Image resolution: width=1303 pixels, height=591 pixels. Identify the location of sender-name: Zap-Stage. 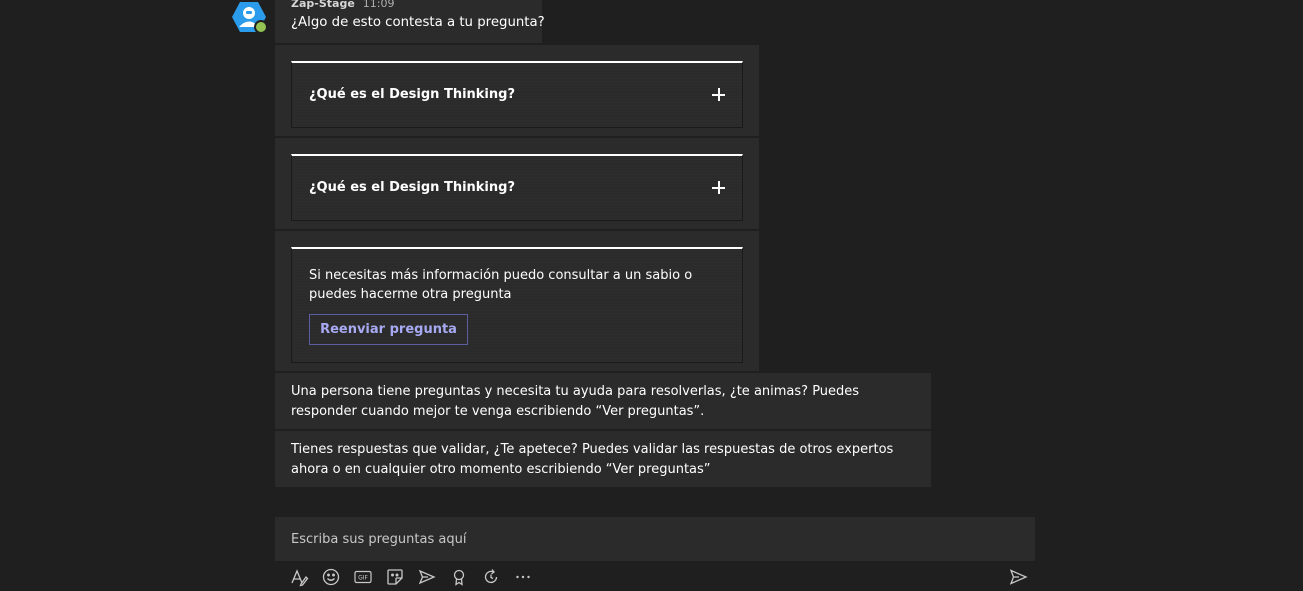
(323, 5).